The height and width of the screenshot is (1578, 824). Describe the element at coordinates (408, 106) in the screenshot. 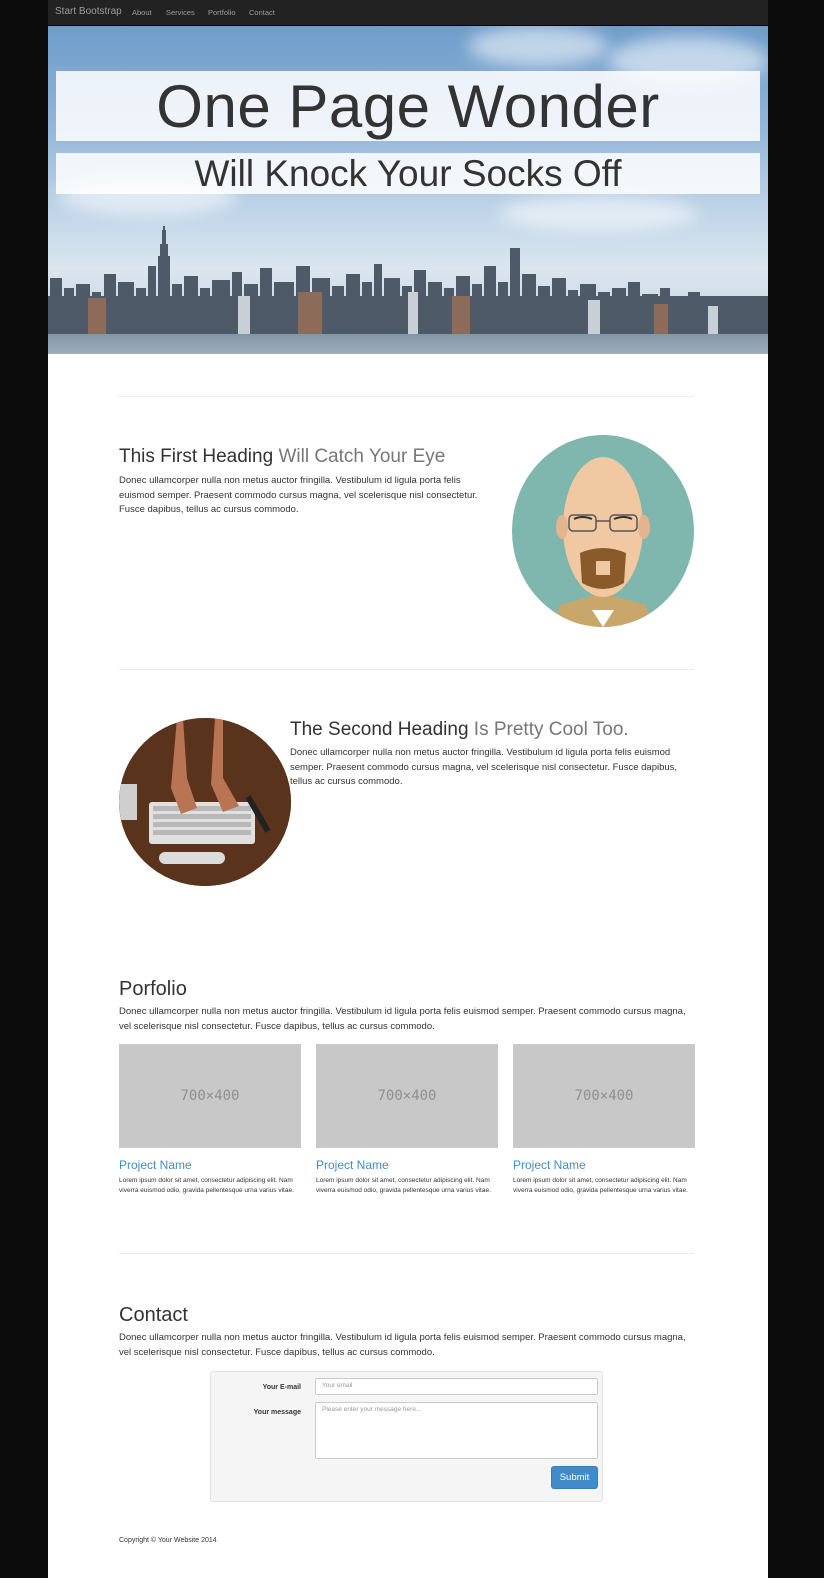

I see `hero-title: One Page Wonder` at that location.